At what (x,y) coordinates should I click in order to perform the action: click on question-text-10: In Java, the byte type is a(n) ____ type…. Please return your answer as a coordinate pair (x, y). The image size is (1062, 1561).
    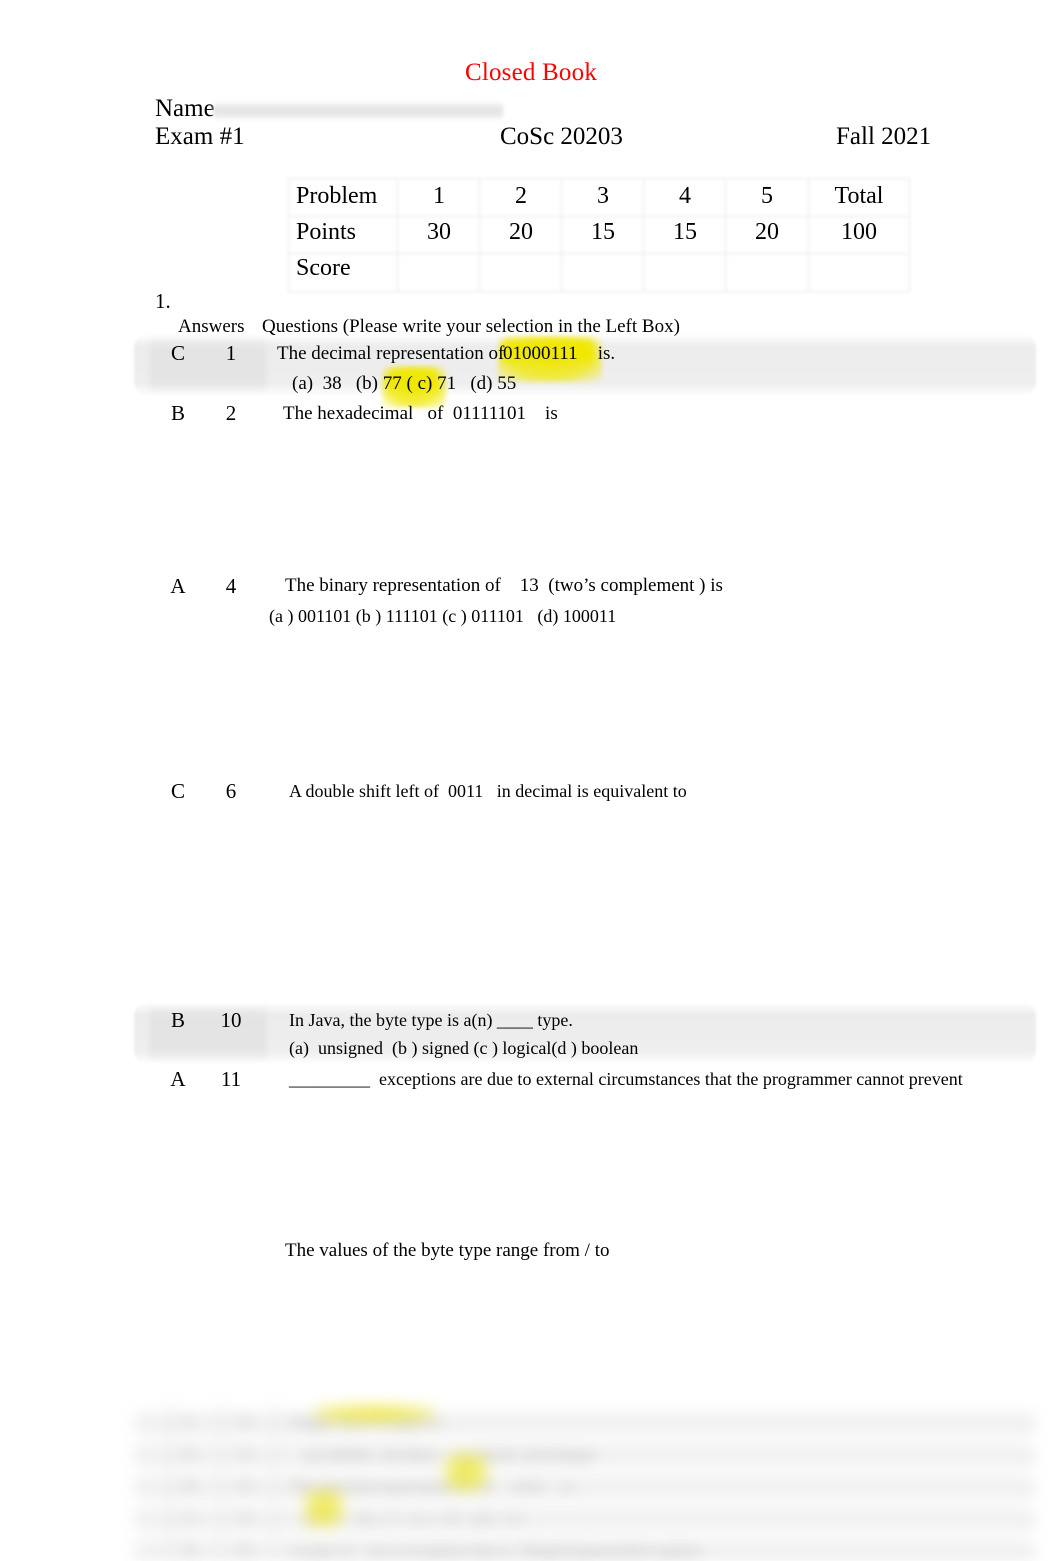
    Looking at the image, I should click on (431, 1020).